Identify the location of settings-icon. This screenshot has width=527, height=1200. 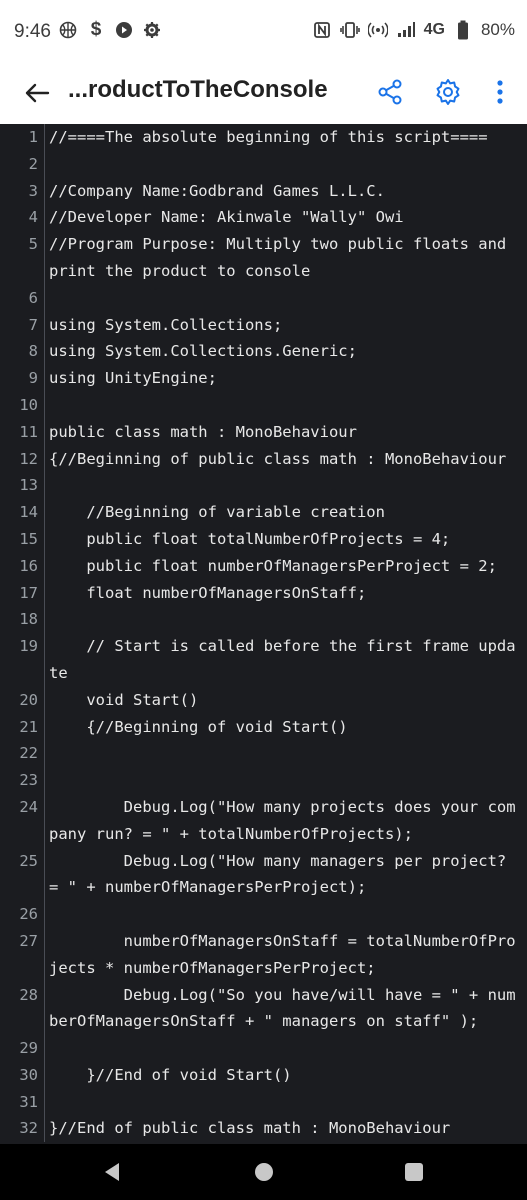
(448, 92).